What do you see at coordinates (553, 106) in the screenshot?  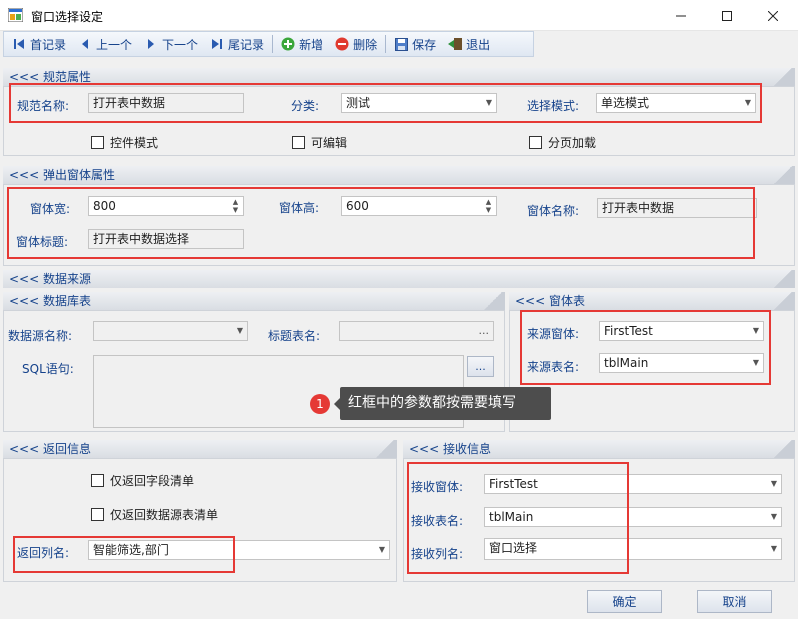 I see `select-mode-label: 选择模式:` at bounding box center [553, 106].